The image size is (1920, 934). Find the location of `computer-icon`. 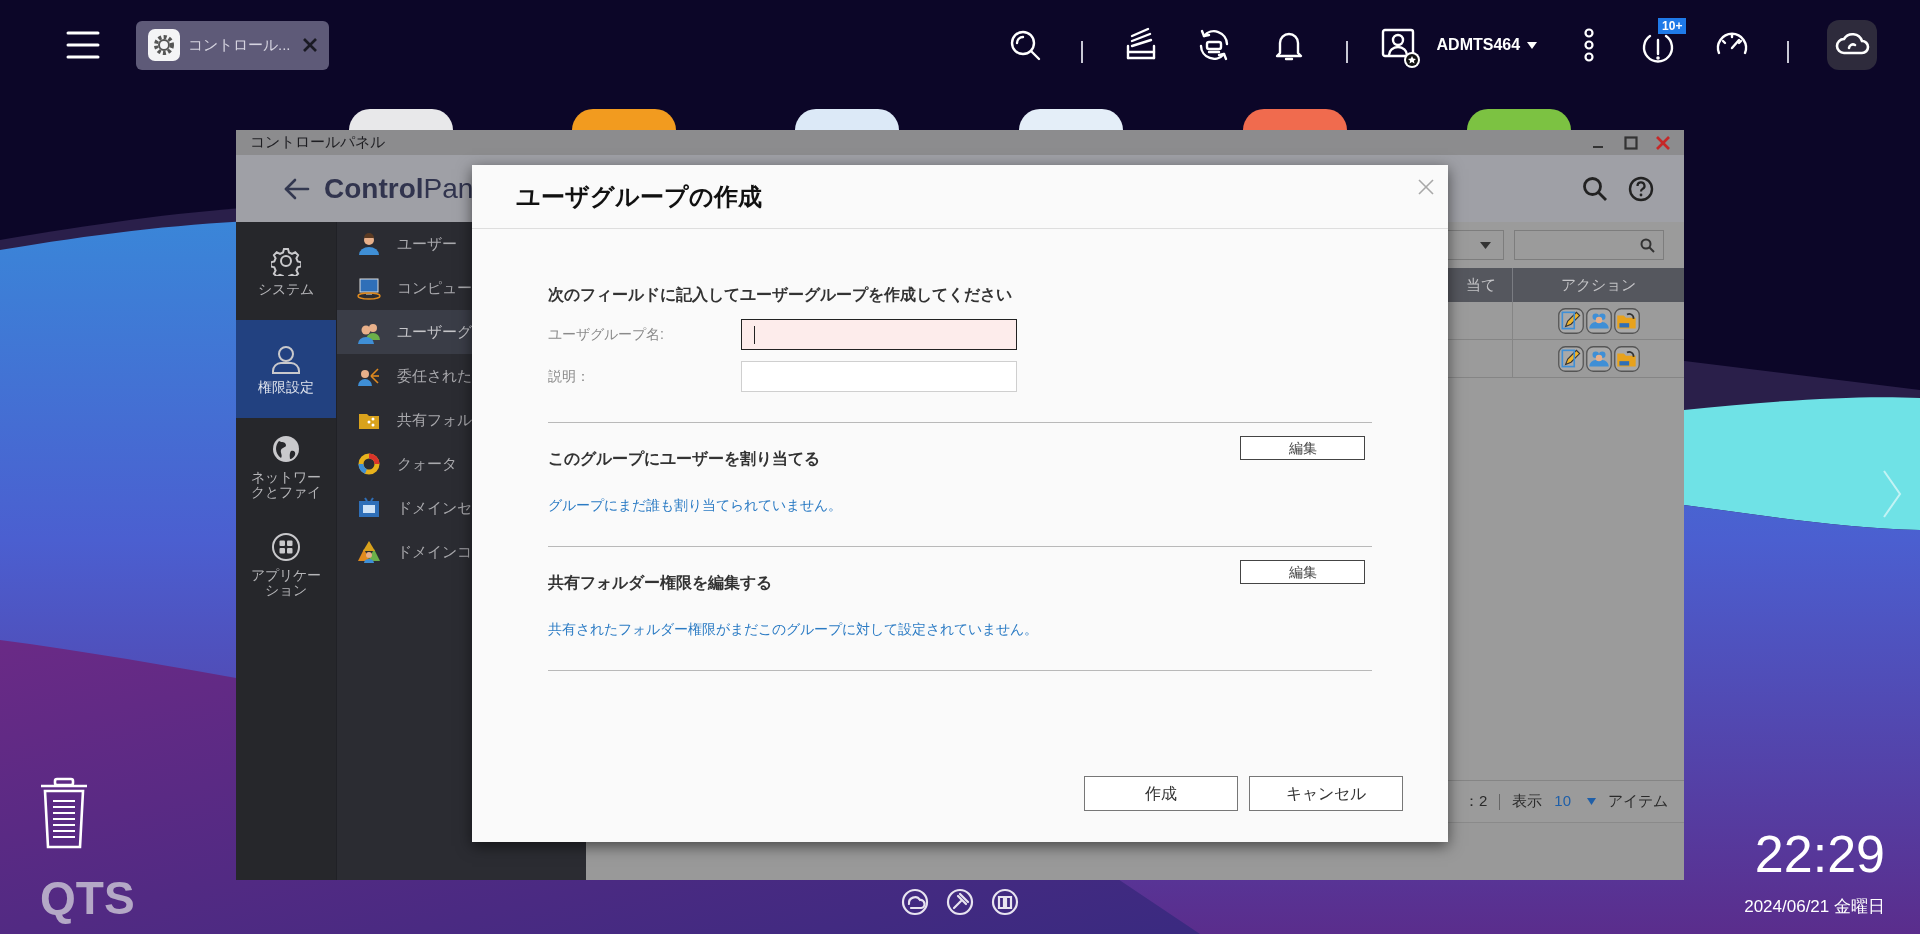

computer-icon is located at coordinates (369, 288).